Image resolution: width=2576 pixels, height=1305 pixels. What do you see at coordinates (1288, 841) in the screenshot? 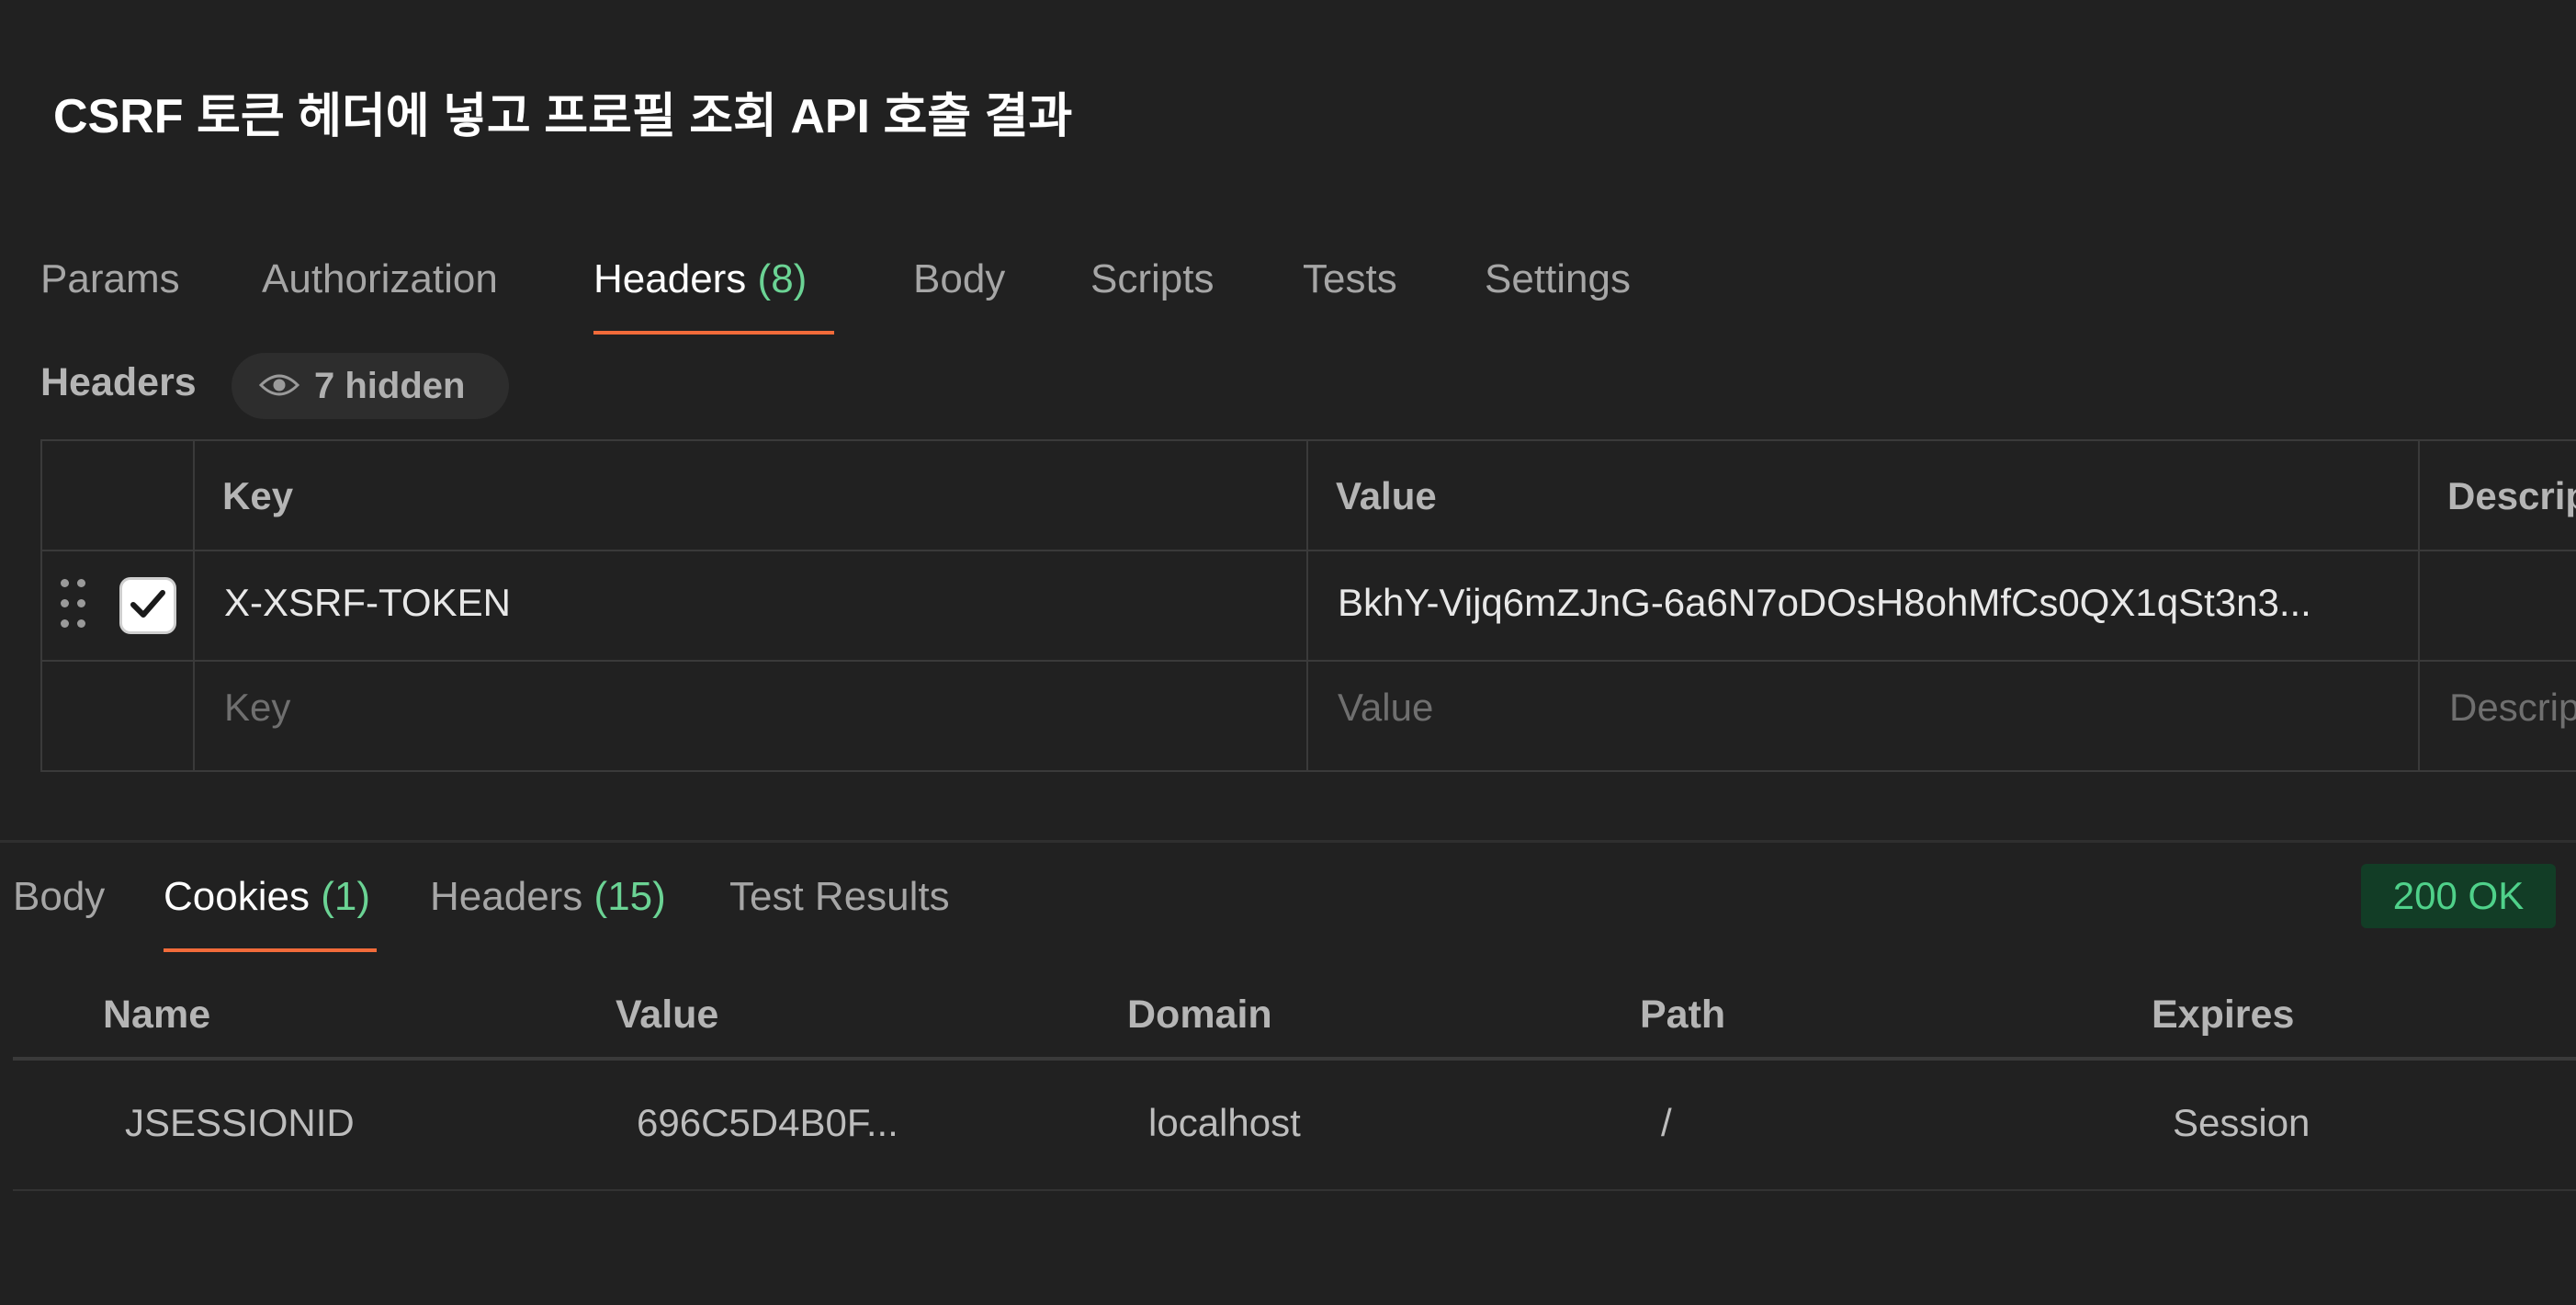
I see `response-divider` at bounding box center [1288, 841].